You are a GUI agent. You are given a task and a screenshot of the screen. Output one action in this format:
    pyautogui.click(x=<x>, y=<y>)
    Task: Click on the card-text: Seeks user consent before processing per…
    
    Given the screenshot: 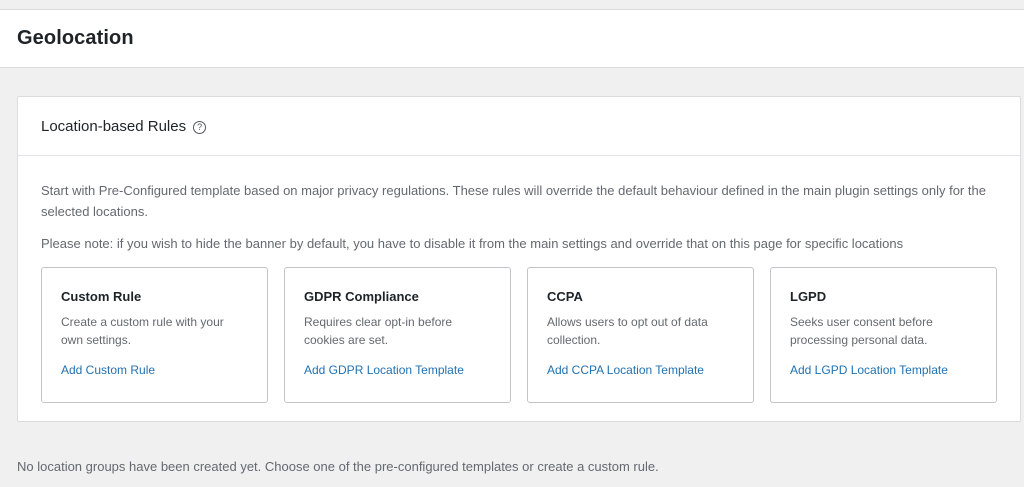 What is the action you would take?
    pyautogui.click(x=861, y=331)
    